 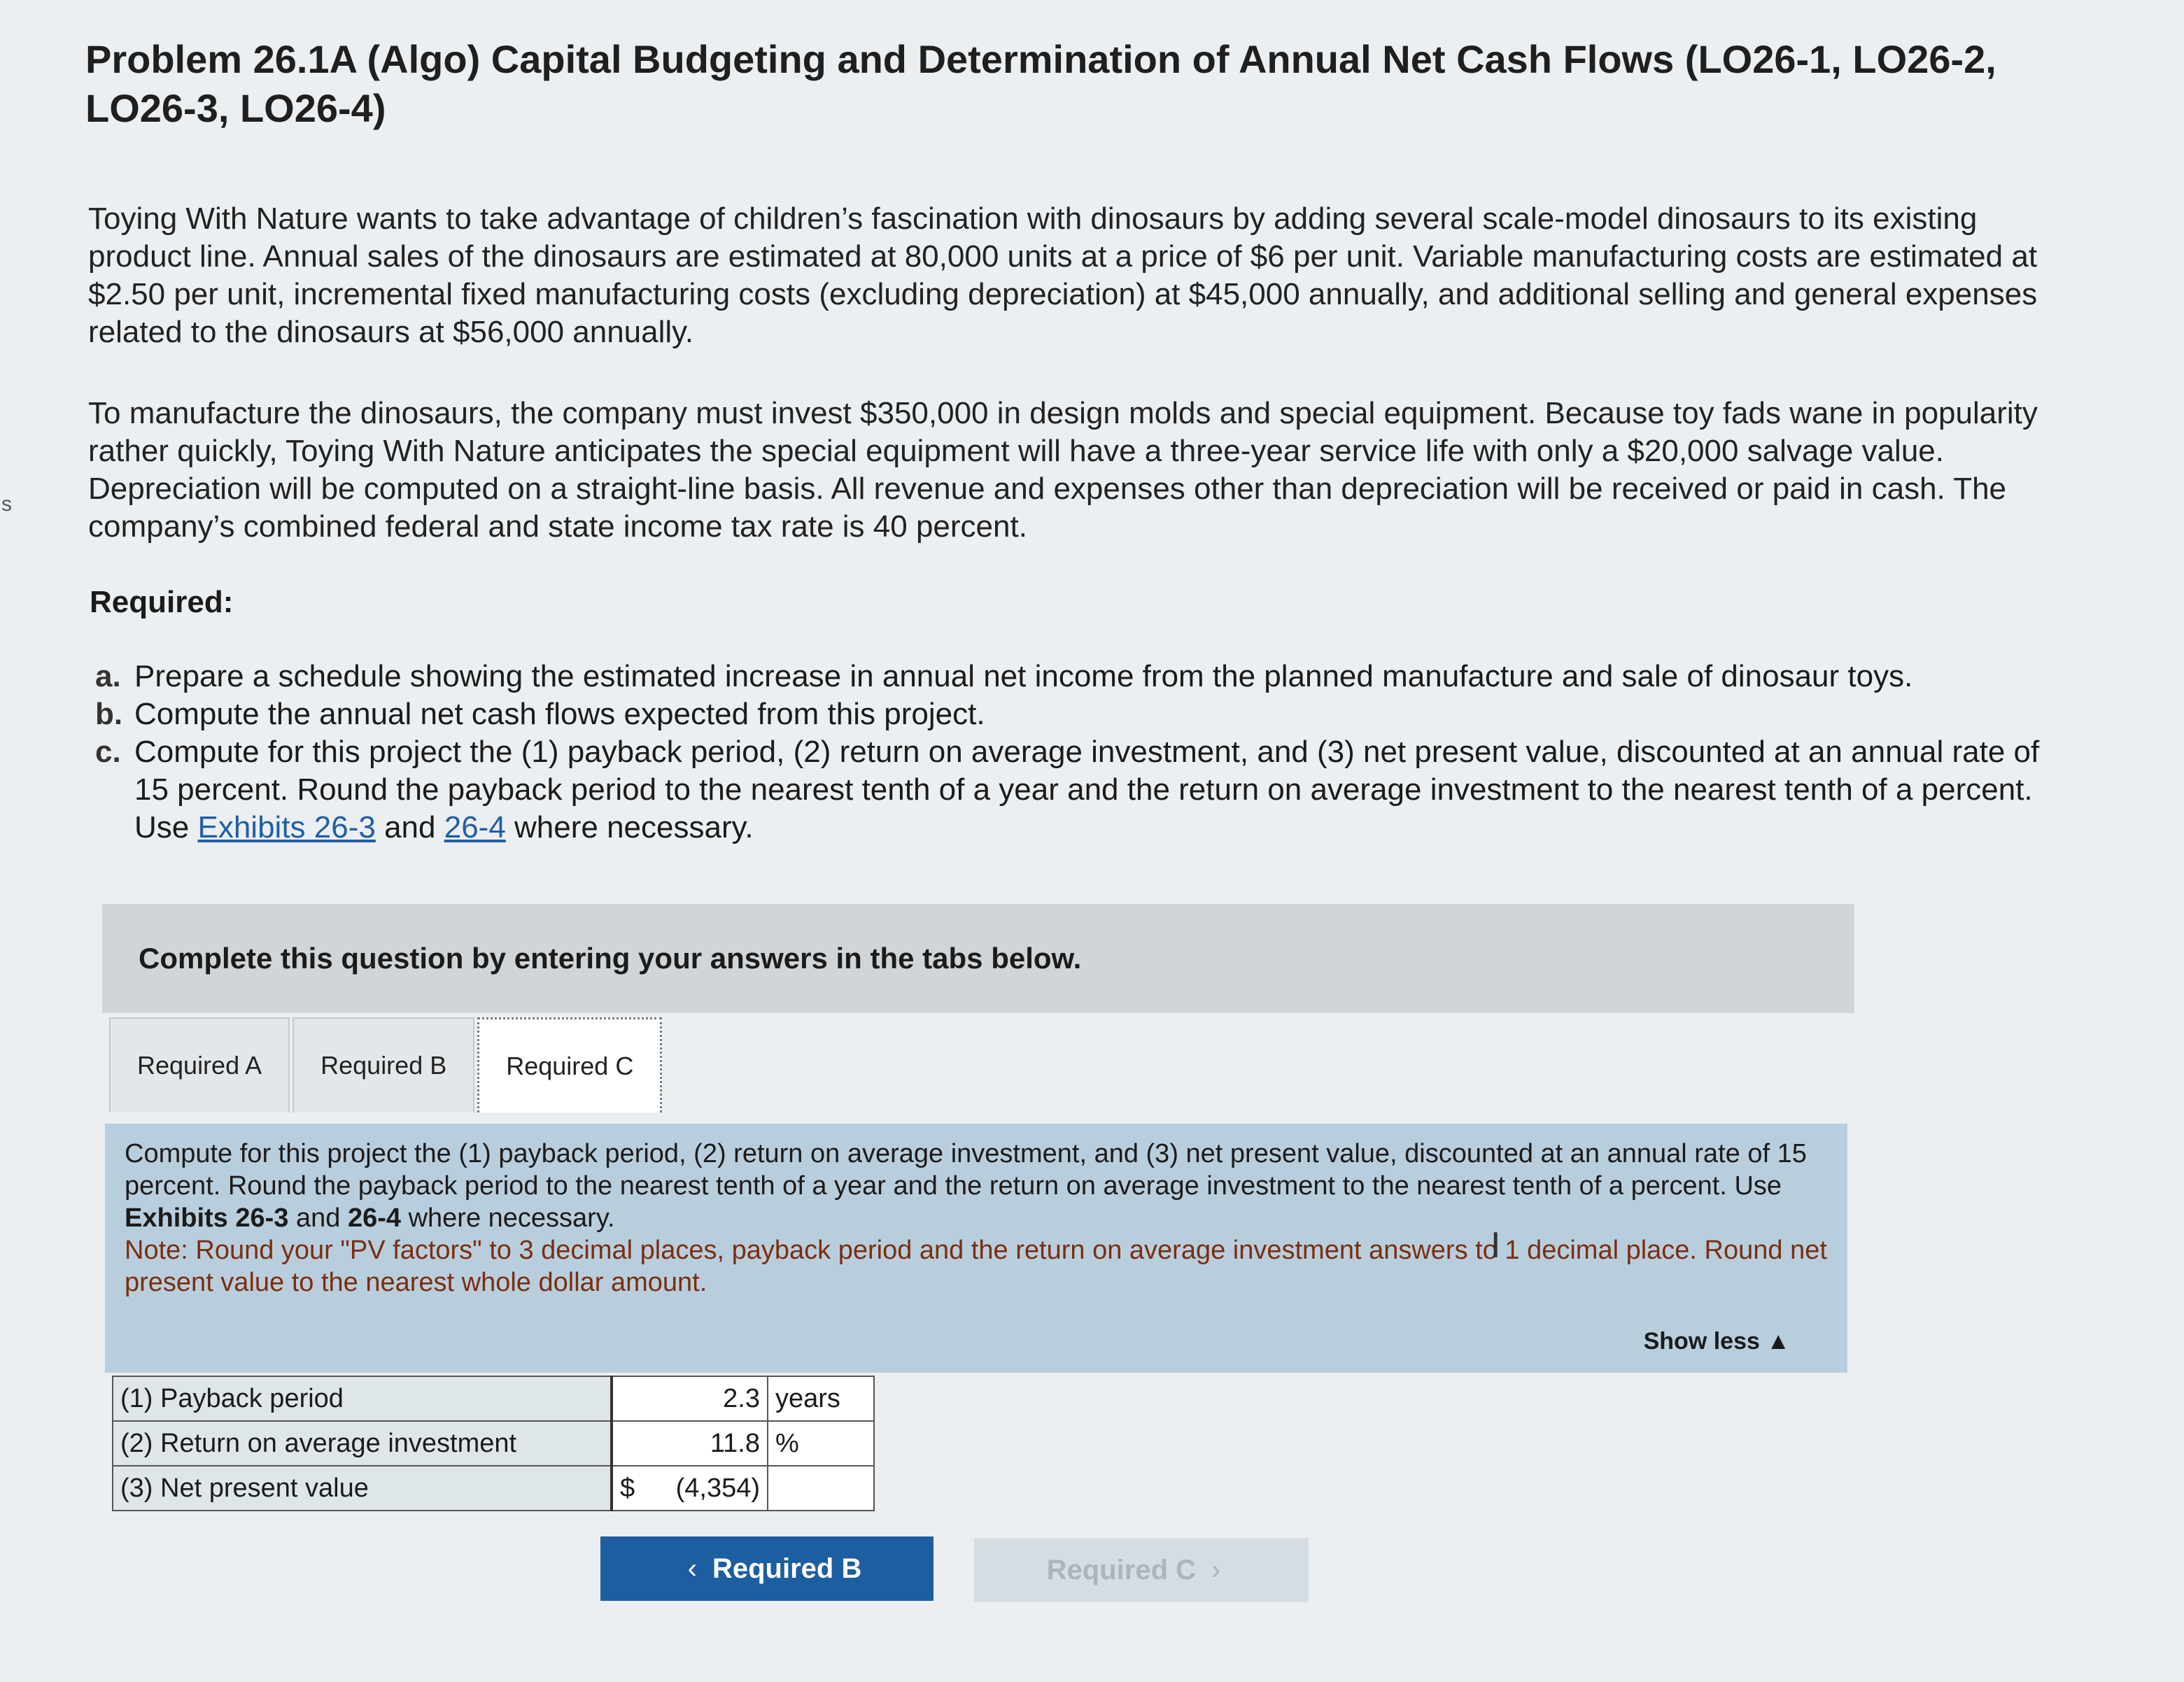 What do you see at coordinates (199, 1065) in the screenshot?
I see `tab-required-a: Required A` at bounding box center [199, 1065].